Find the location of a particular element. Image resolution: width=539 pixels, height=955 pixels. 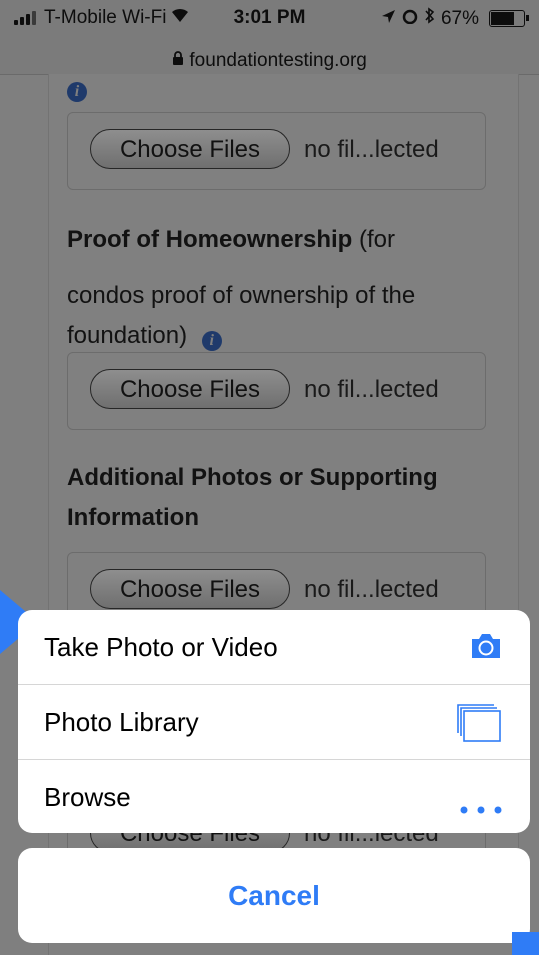

cancel-button: Cancel is located at coordinates (274, 895).